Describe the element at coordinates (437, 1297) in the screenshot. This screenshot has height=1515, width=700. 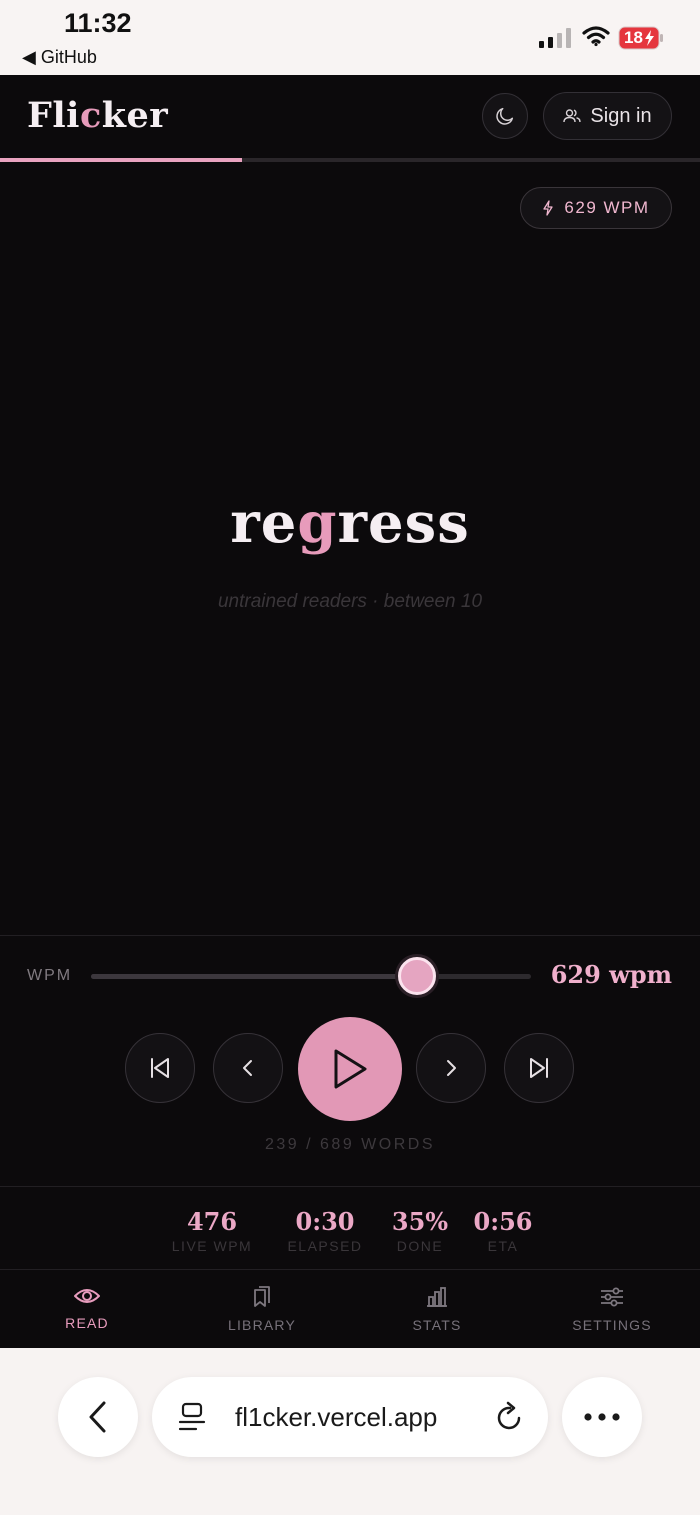
I see `bar-chart-icon` at that location.